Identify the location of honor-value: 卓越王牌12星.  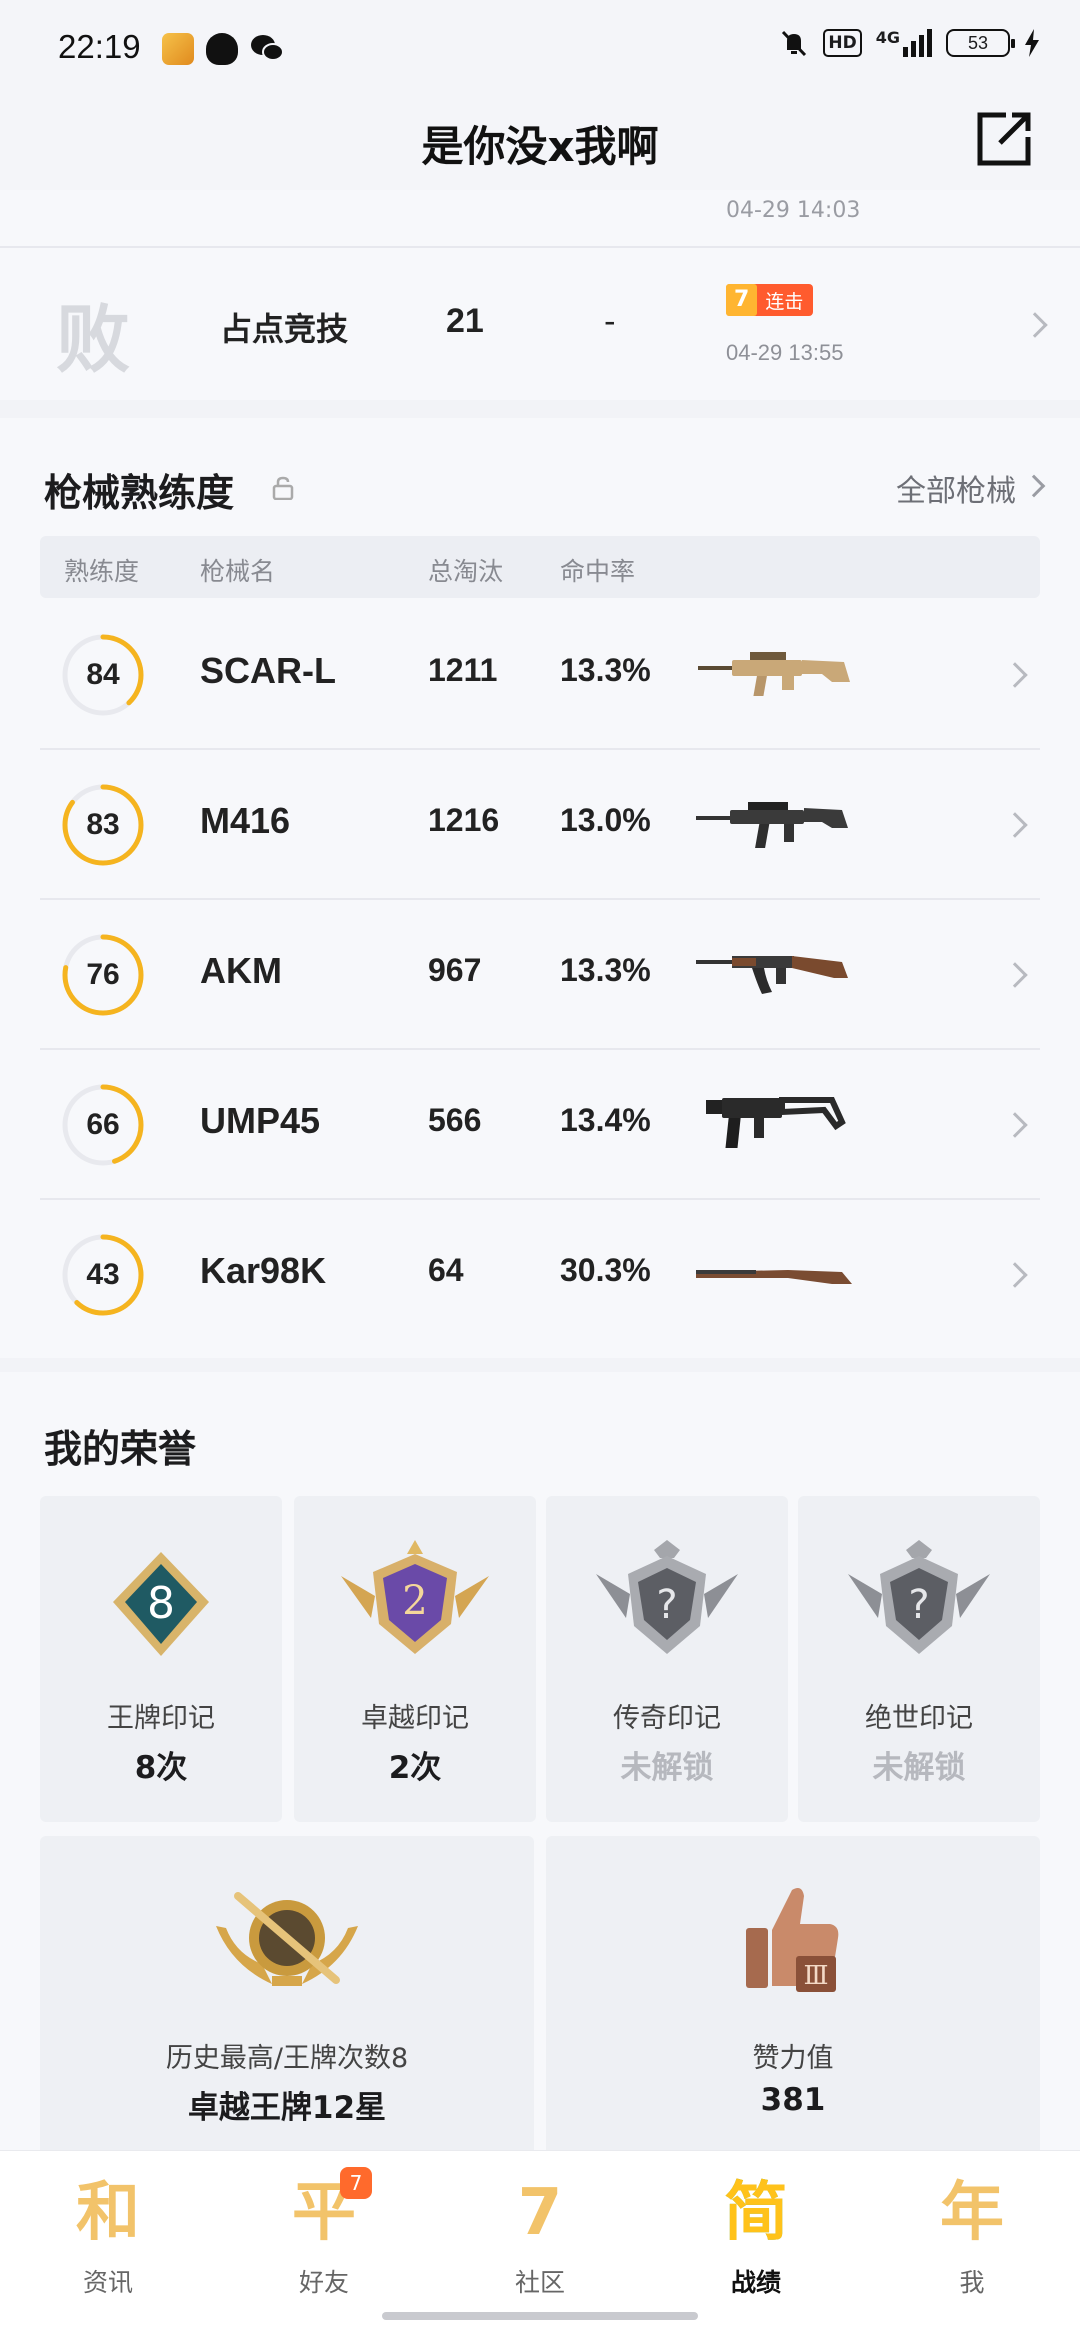
(287, 2108).